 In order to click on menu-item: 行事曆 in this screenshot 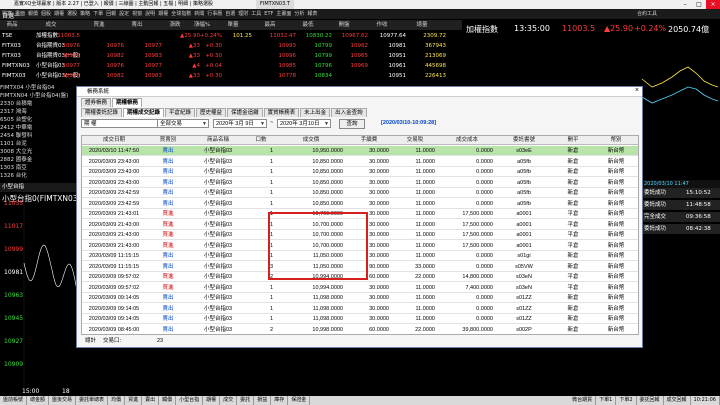, I will do `click(214, 14)`.